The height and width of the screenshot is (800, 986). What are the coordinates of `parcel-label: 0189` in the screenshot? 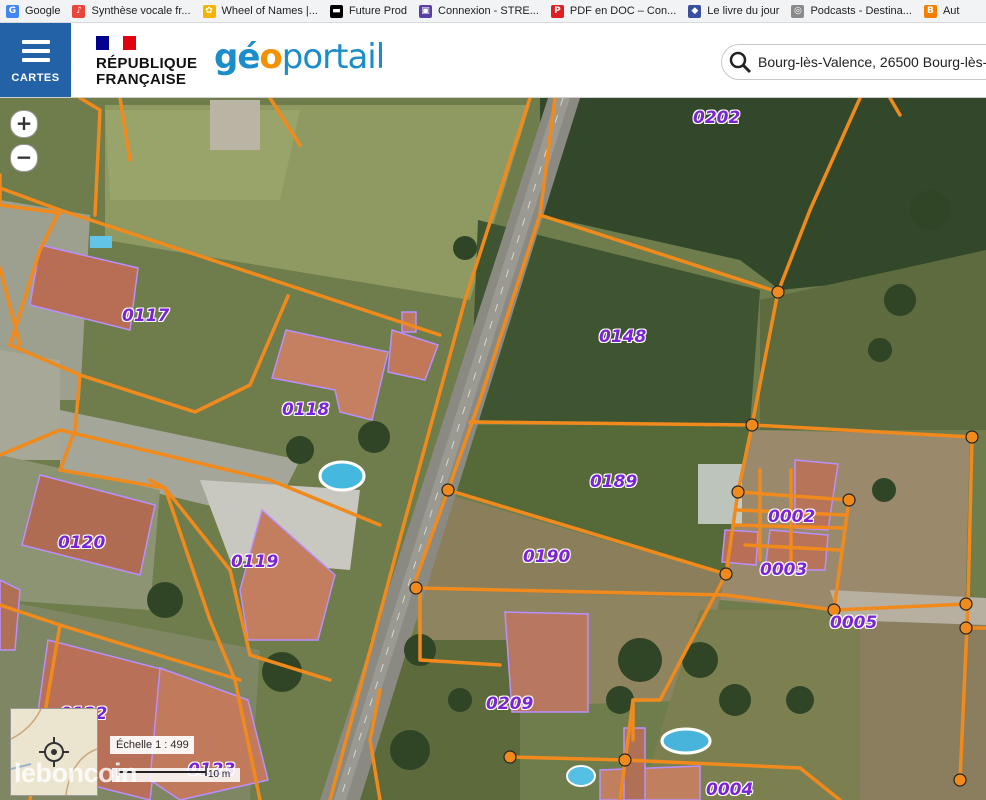 It's located at (613, 482).